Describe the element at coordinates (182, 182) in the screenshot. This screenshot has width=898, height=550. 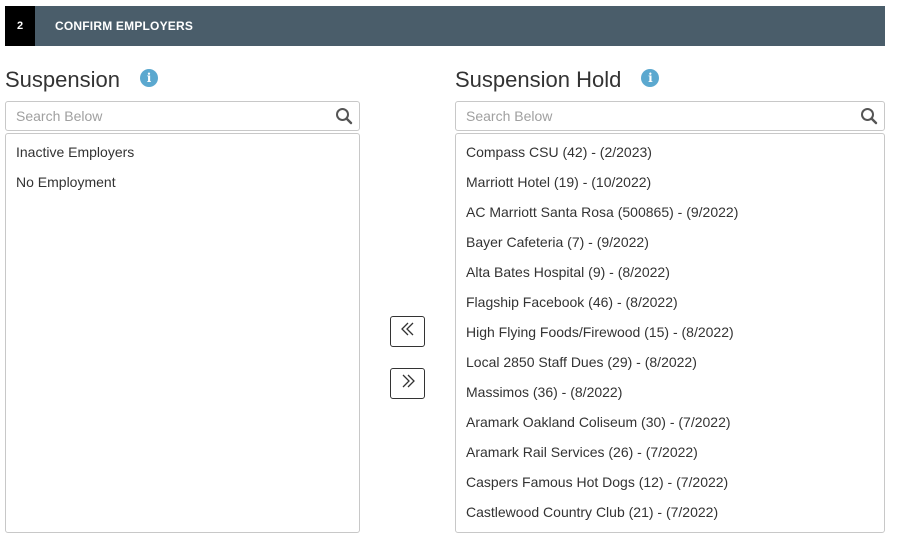
I see `list-item: No Employment` at that location.